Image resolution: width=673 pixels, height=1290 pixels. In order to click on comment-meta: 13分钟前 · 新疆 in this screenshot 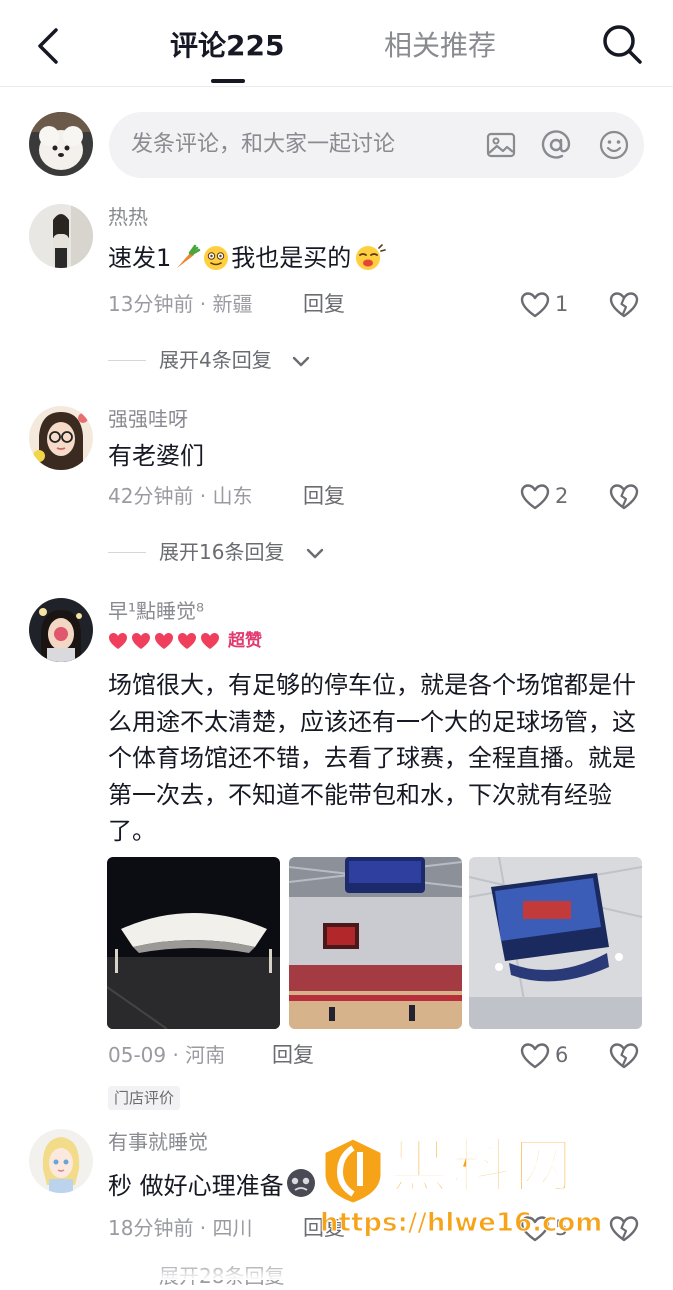, I will do `click(180, 304)`.